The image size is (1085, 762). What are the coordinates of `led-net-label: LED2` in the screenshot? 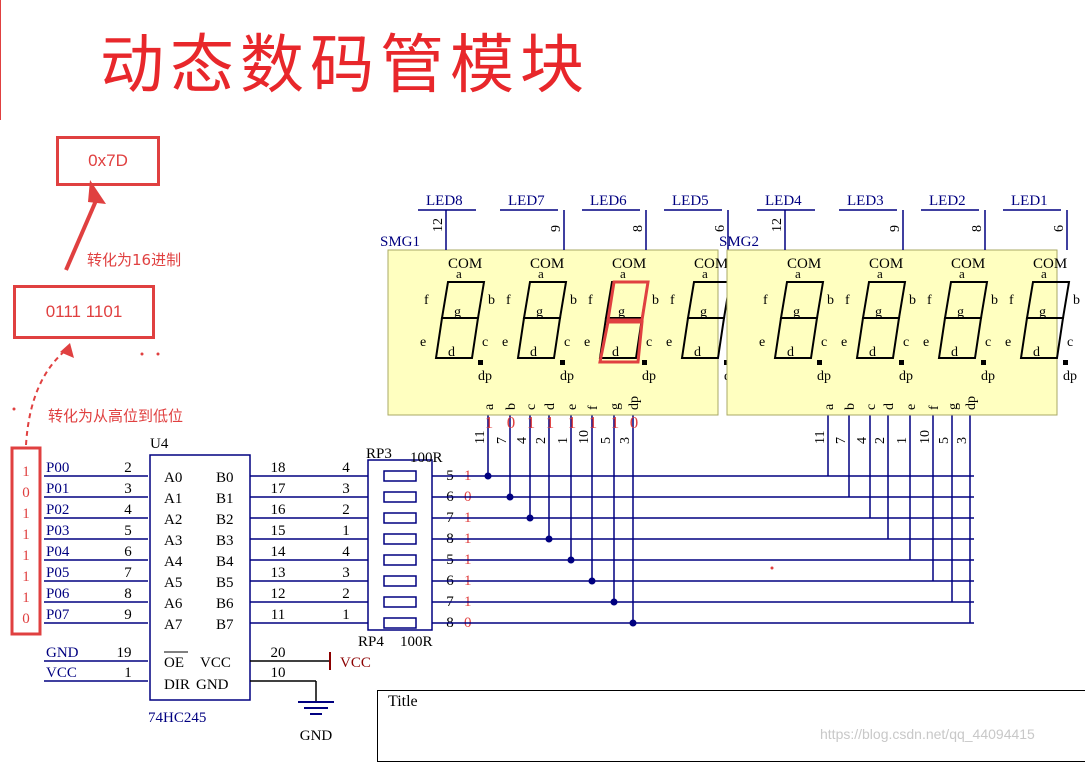 It's located at (947, 201).